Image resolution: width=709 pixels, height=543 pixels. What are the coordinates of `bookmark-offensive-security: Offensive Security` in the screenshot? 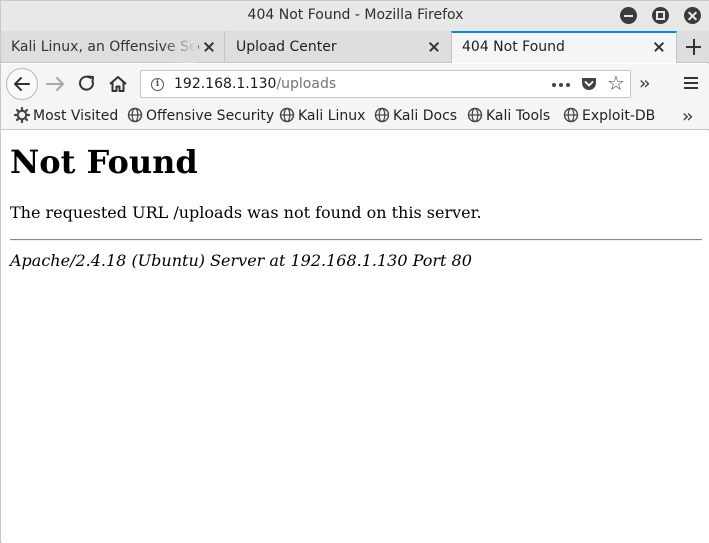 It's located at (200, 117).